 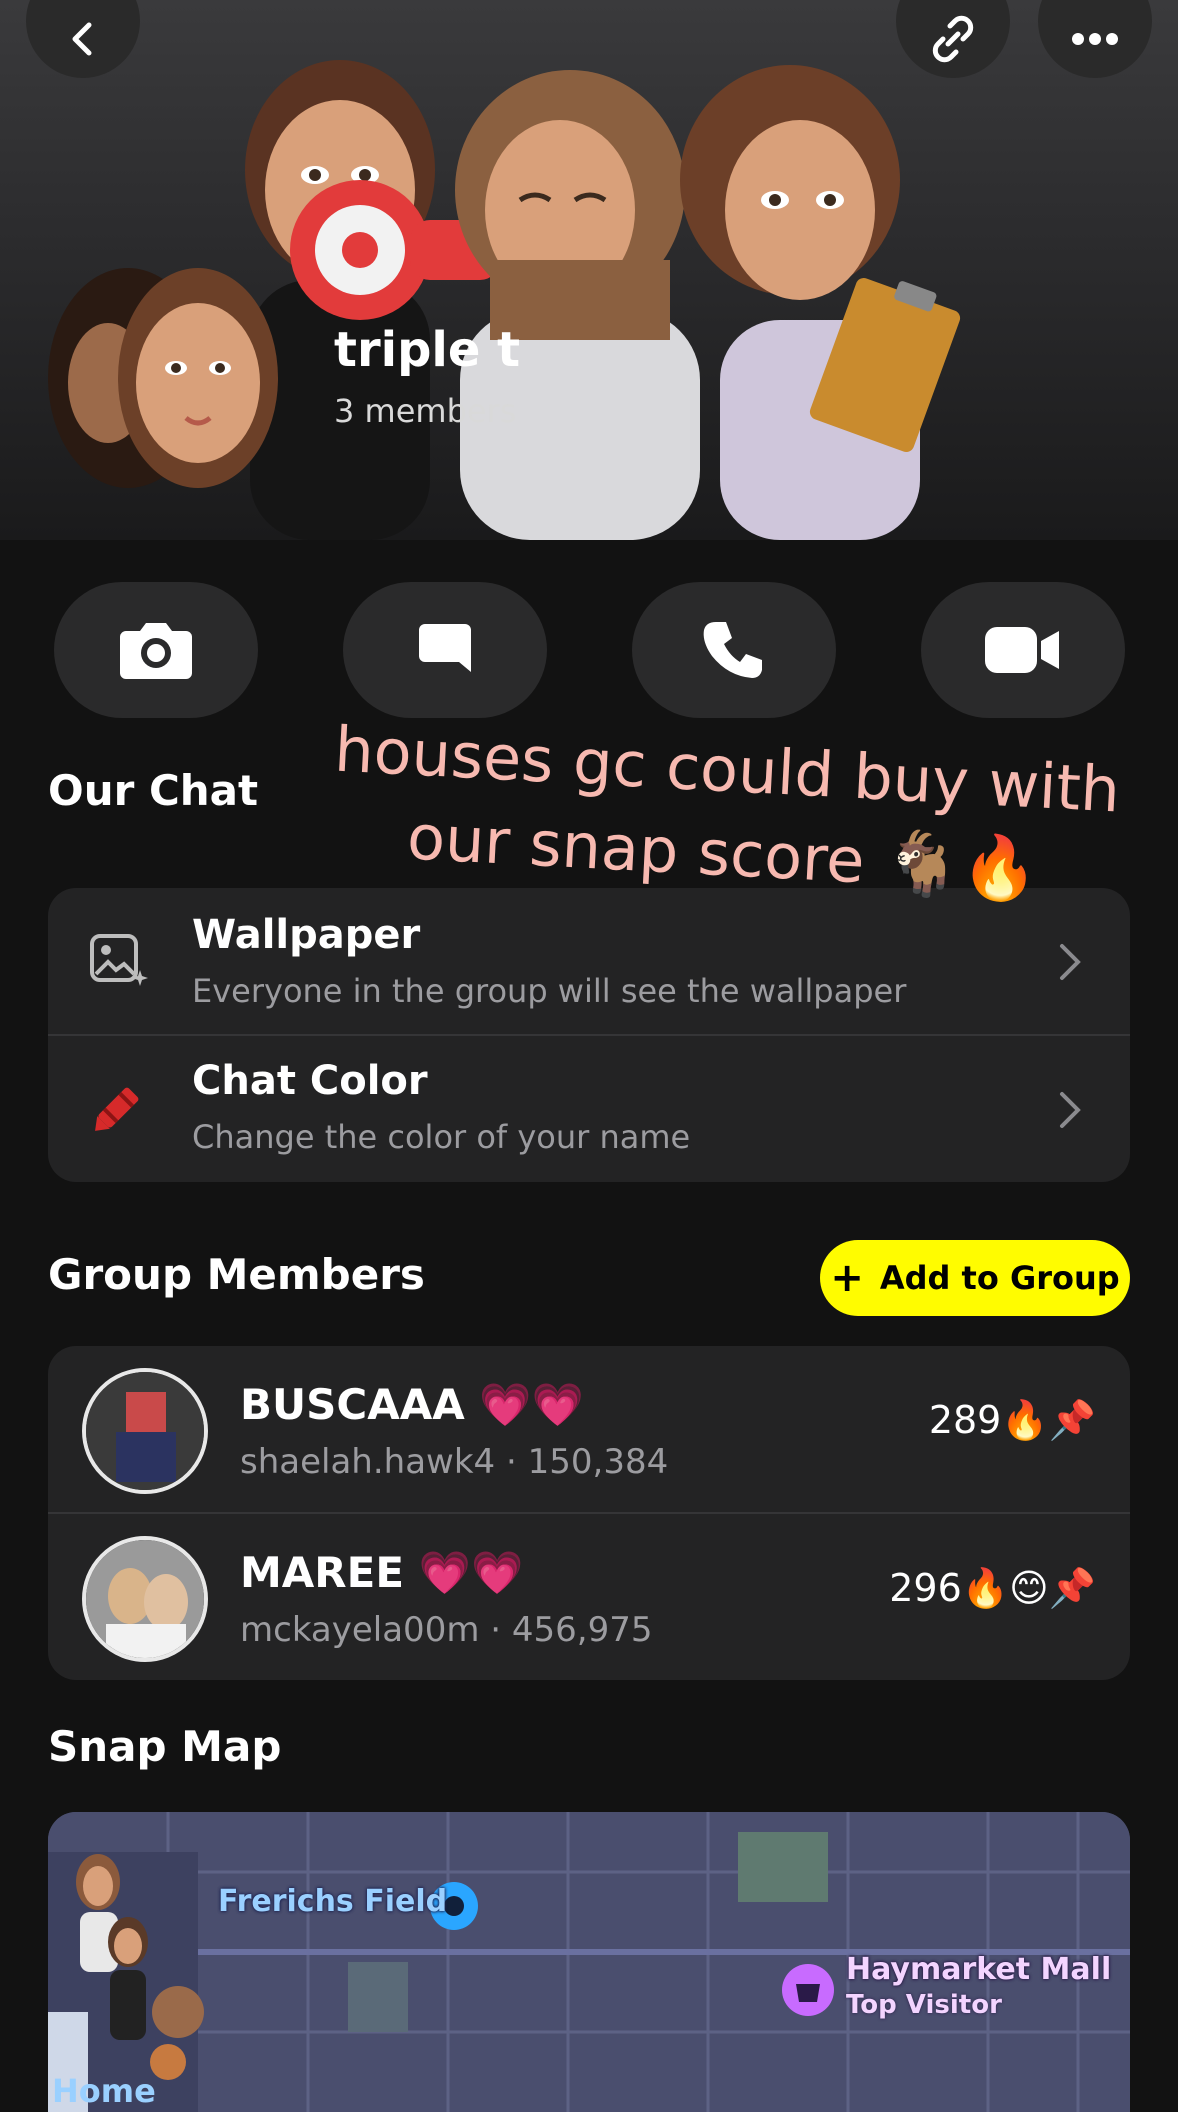 What do you see at coordinates (978, 1969) in the screenshot?
I see `place-label: Haymarket Mall` at bounding box center [978, 1969].